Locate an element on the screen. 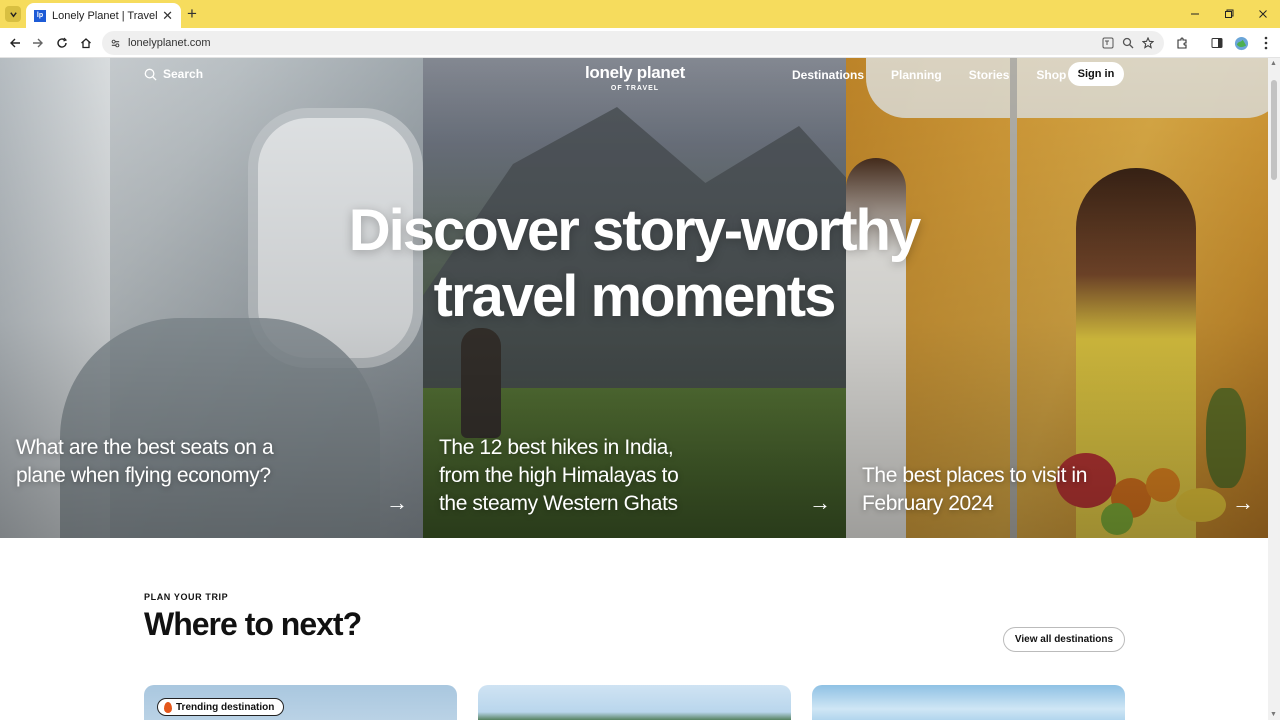 Image resolution: width=1280 pixels, height=720 pixels. search-label: Search is located at coordinates (183, 74).